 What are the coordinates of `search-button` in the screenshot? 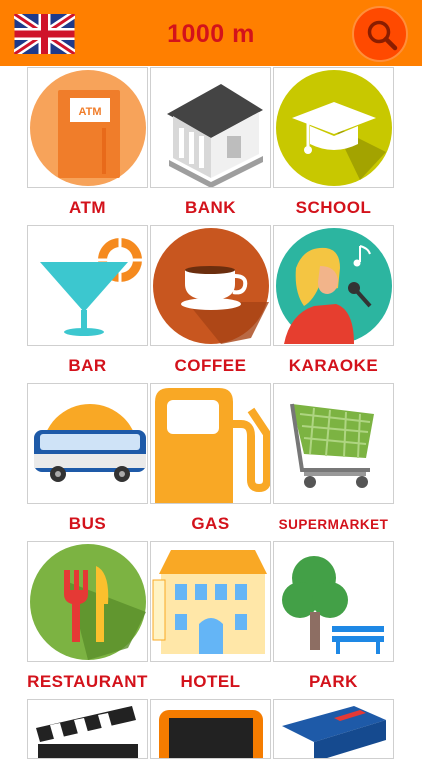 It's located at (380, 34).